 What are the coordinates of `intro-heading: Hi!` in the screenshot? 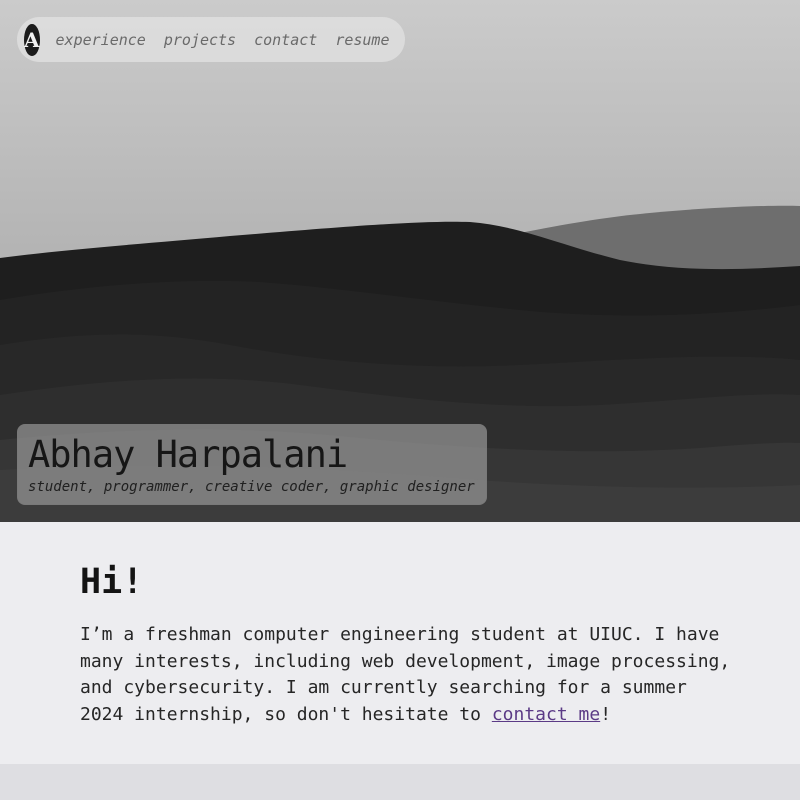 It's located at (112, 582).